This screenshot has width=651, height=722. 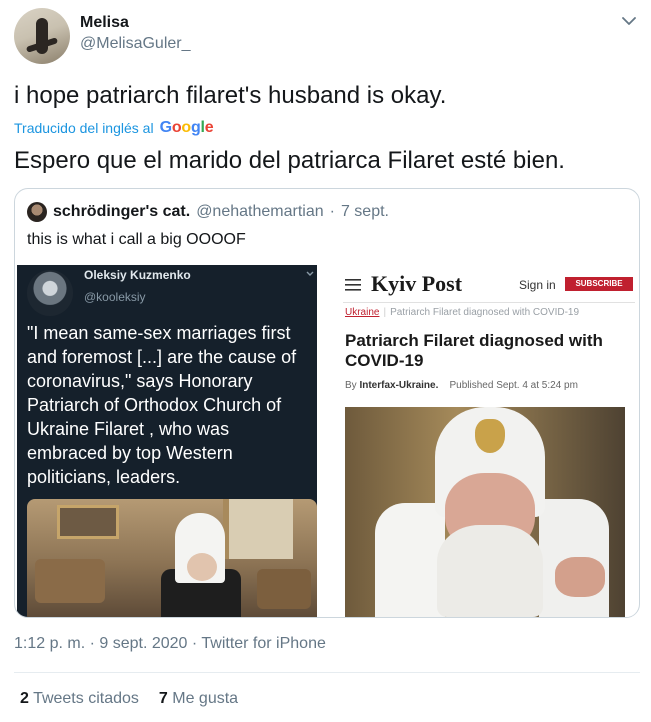 I want to click on likes-stat: 7 Me gusta, so click(x=198, y=698).